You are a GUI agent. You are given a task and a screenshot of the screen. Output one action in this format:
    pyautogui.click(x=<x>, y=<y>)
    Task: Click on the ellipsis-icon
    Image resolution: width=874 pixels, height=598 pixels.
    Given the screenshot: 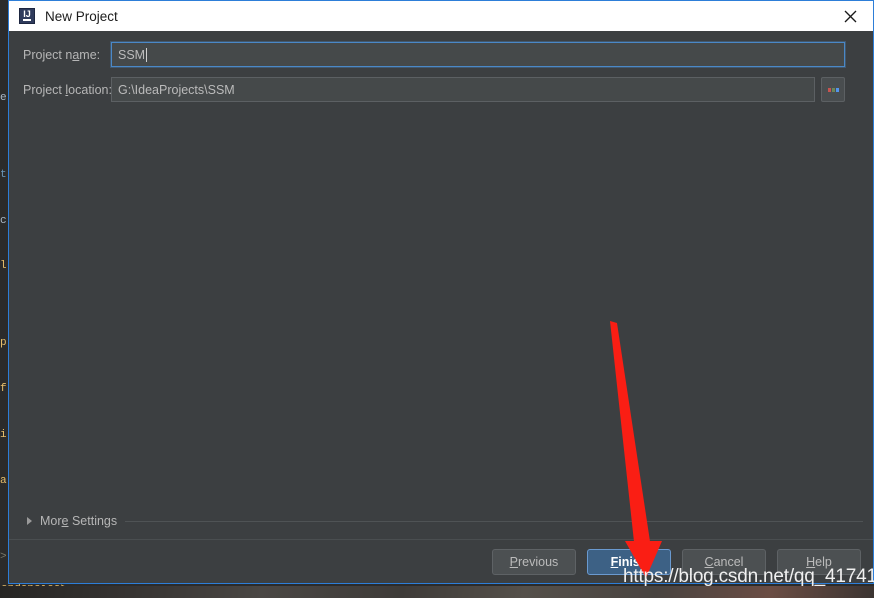 What is the action you would take?
    pyautogui.click(x=833, y=89)
    